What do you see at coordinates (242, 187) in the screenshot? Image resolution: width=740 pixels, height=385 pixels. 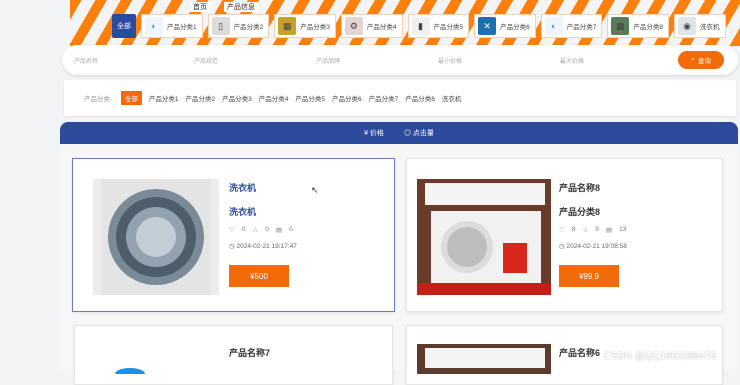 I see `product-name: 洗衣机` at bounding box center [242, 187].